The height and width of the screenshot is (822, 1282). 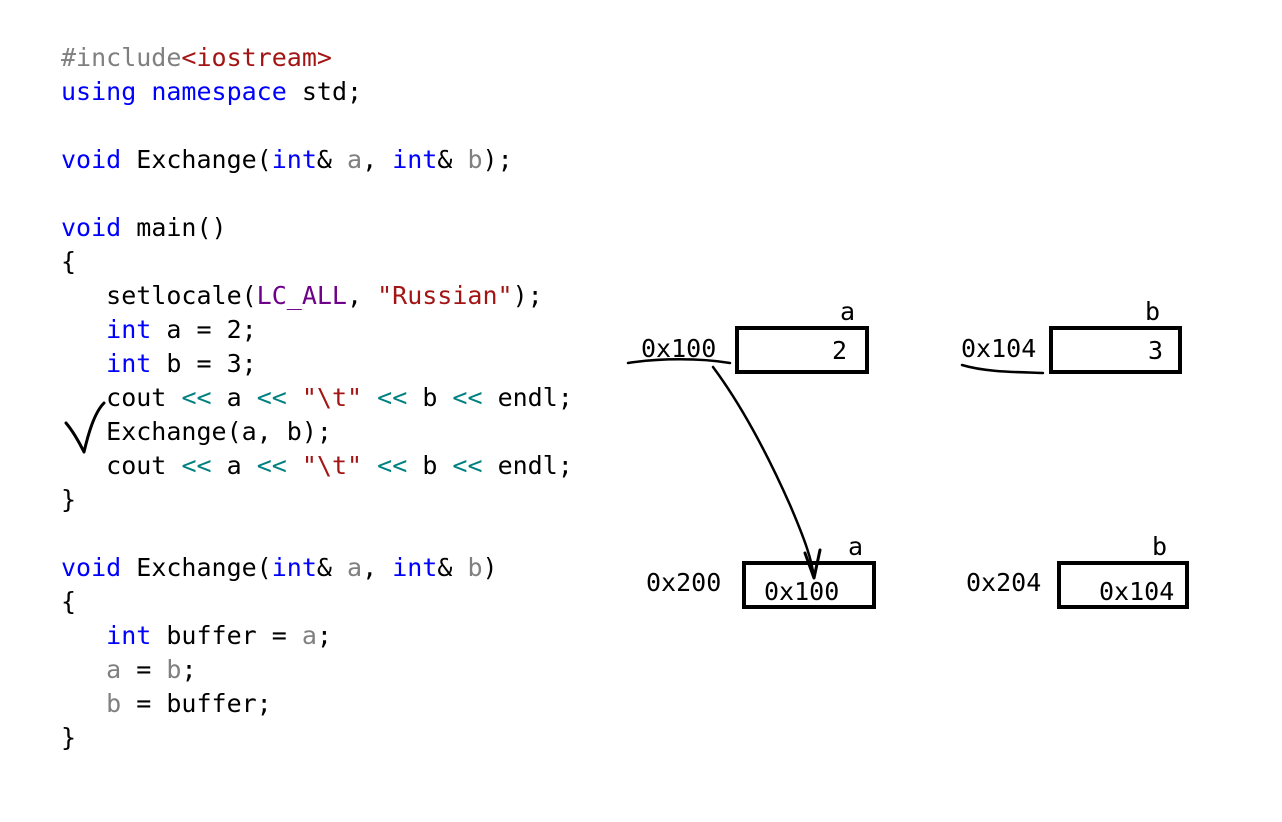 What do you see at coordinates (85, 427) in the screenshot?
I see `checkmark-icon` at bounding box center [85, 427].